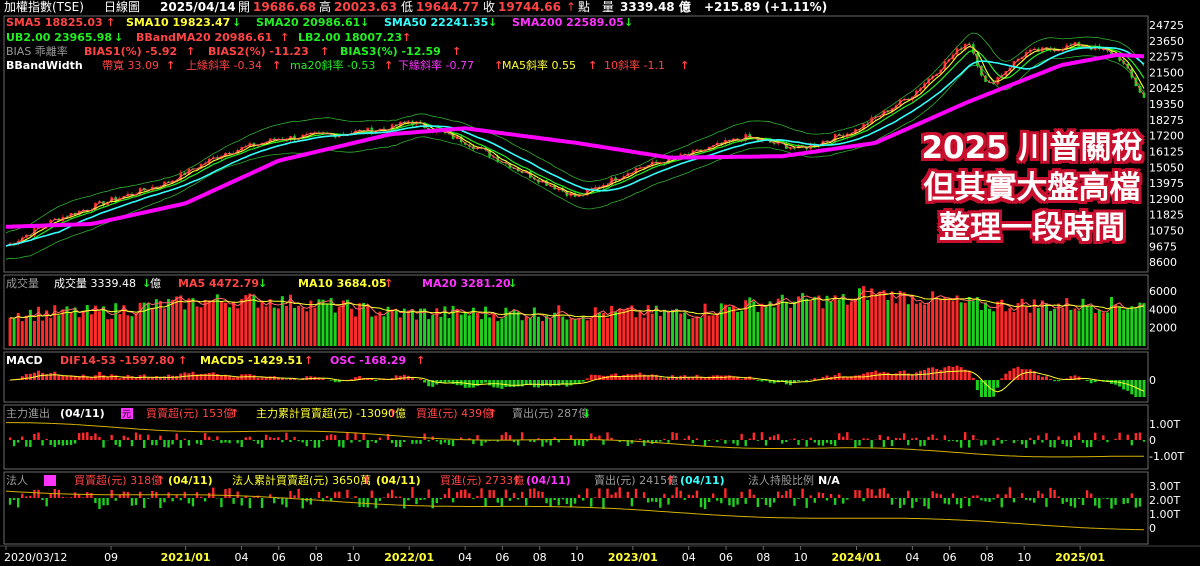 The image size is (1200, 566). I want to click on up-arrow-icon: ↑, so click(234, 413).